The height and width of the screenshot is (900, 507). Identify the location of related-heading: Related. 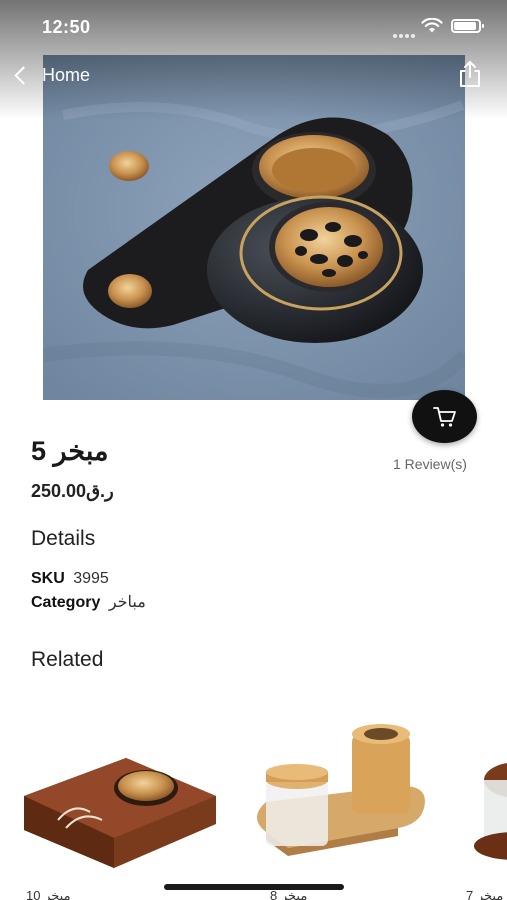
(67, 659).